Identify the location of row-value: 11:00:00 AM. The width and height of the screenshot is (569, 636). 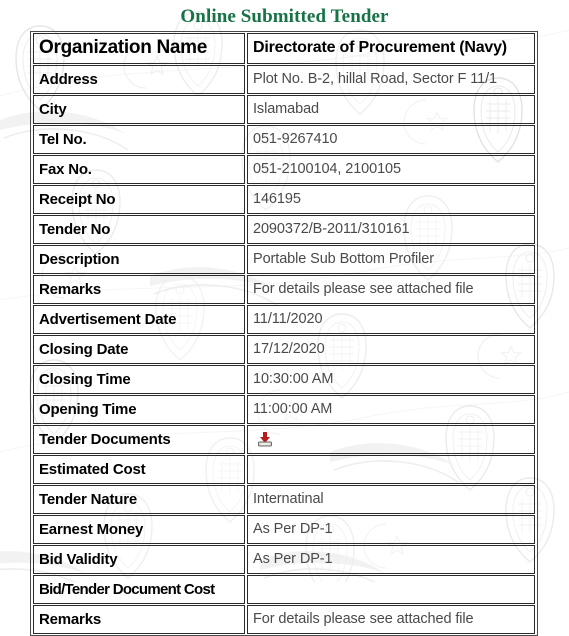
(391, 409).